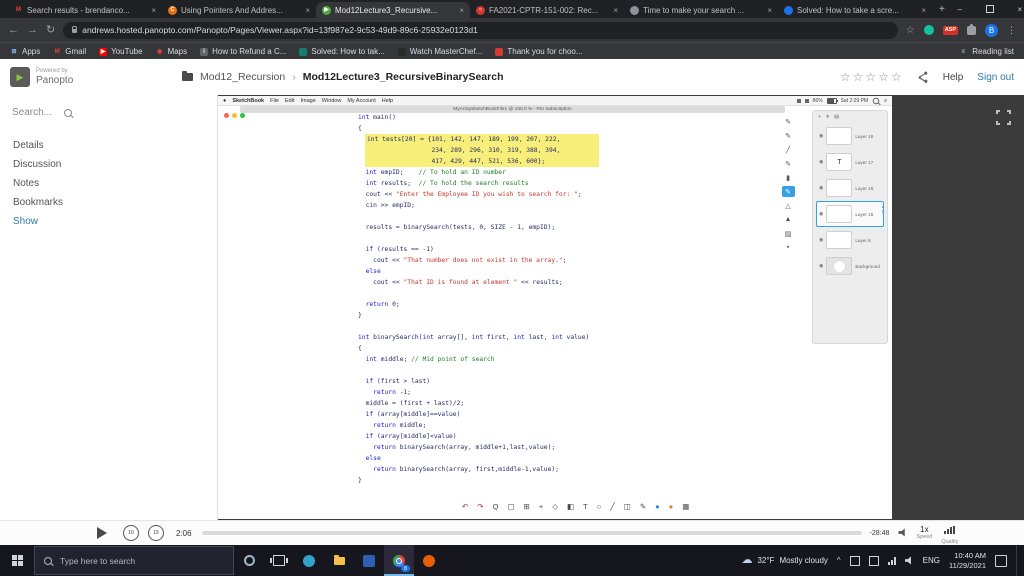  Describe the element at coordinates (671, 507) in the screenshot. I see `brush-puck-icon: ●` at that location.